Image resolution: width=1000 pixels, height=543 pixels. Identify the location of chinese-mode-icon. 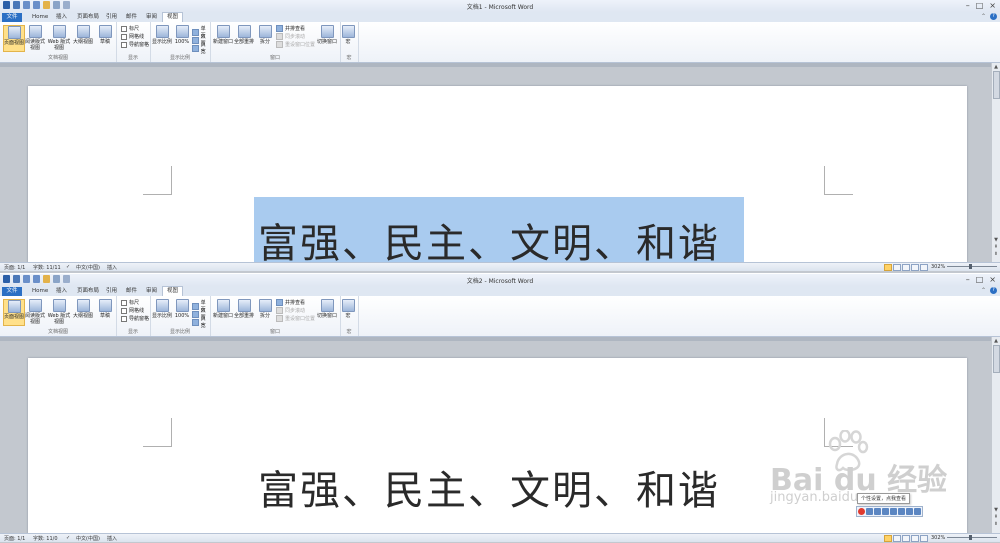
(869, 511).